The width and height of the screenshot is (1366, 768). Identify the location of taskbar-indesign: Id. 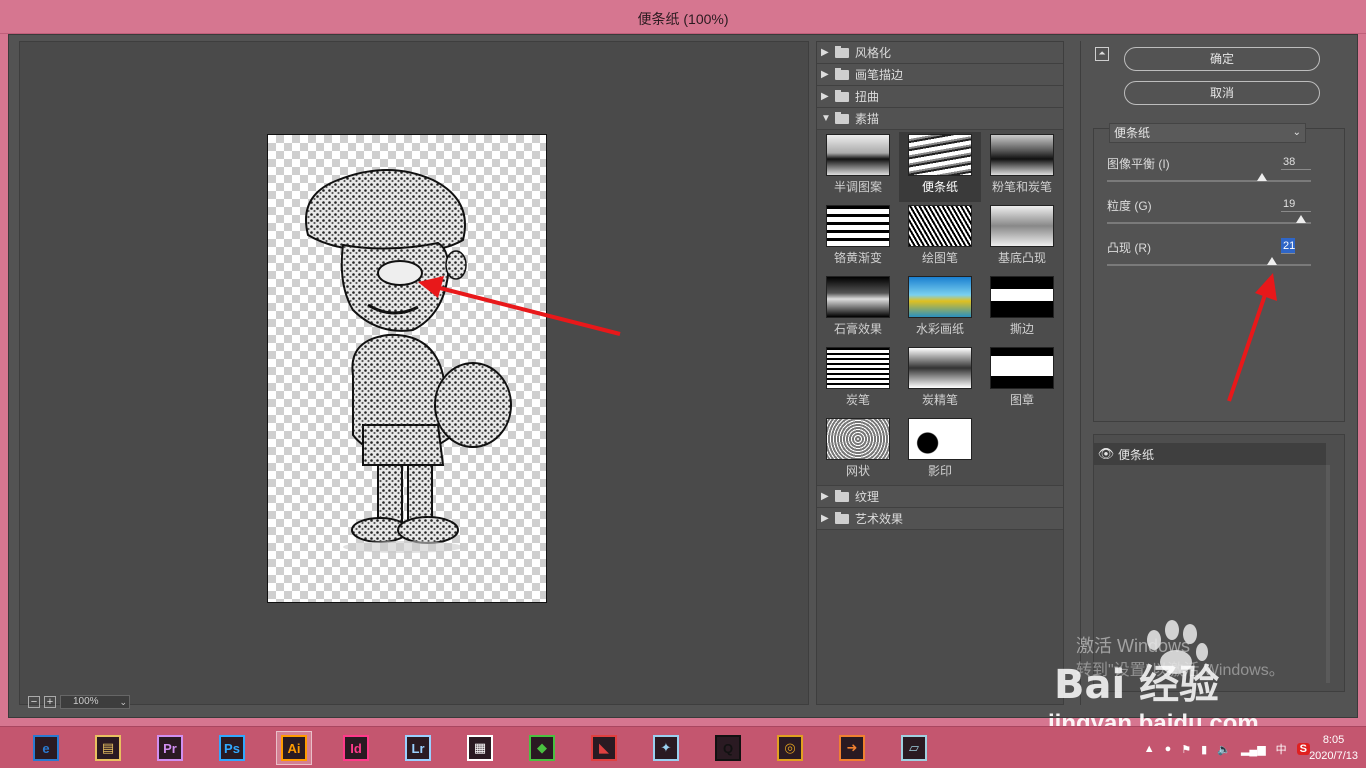
(356, 748).